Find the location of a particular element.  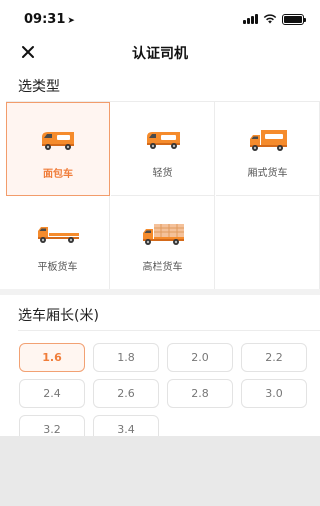

box-truck-icon is located at coordinates (268, 140).